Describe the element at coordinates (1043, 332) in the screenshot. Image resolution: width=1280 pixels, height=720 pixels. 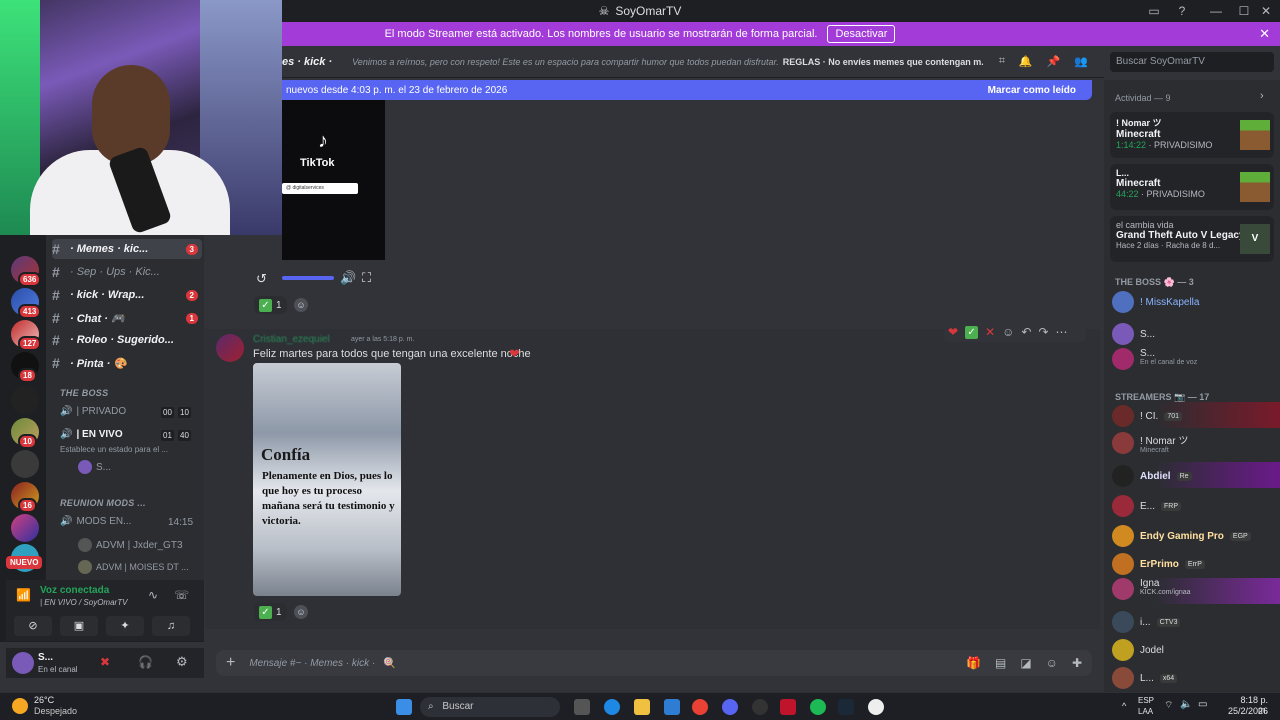
I see `forward-icon: ↷` at that location.